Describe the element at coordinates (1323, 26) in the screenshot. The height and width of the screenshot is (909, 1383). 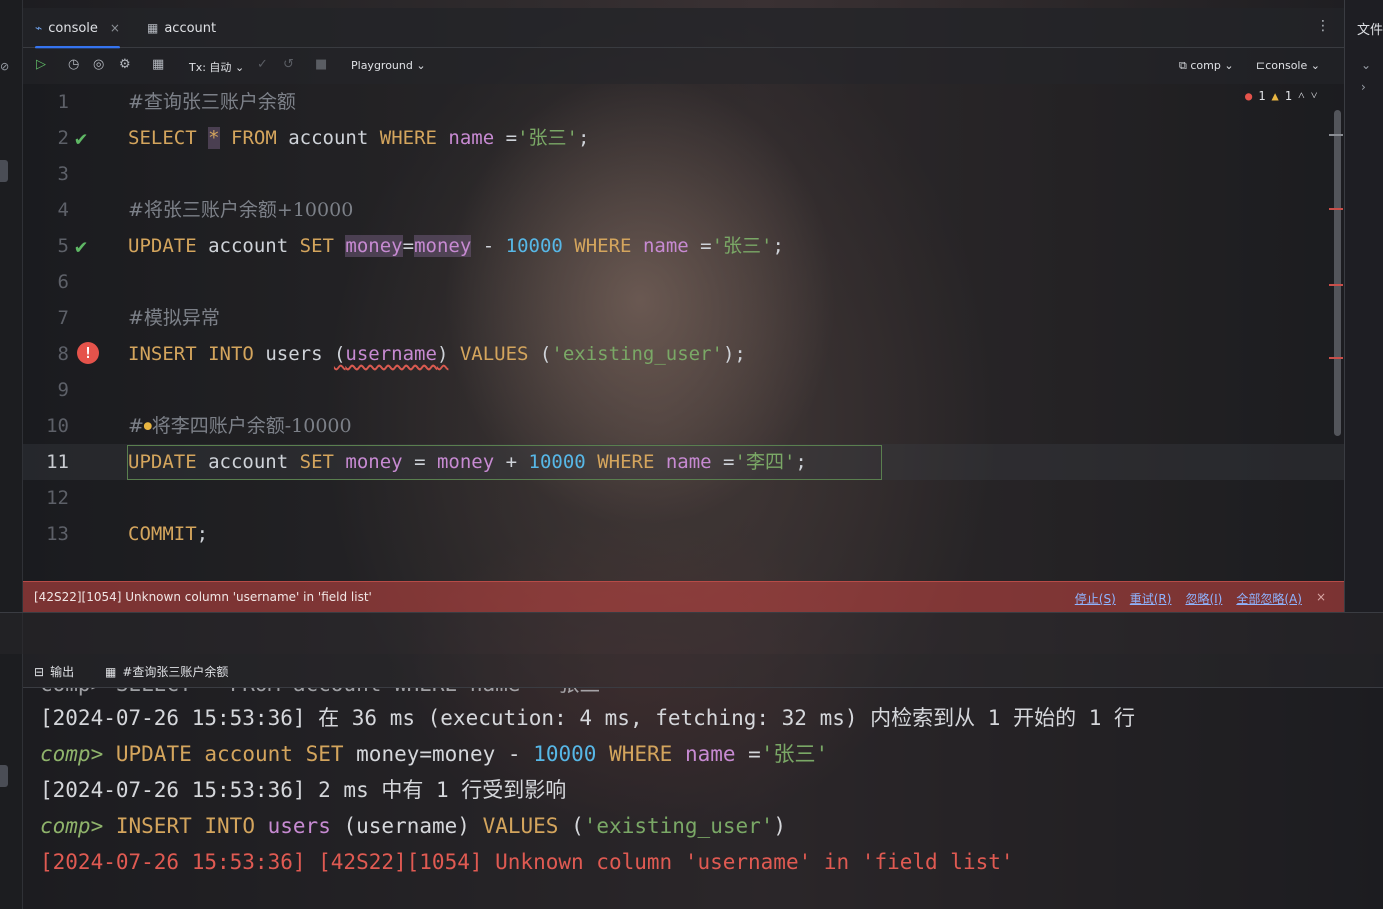
I see `more-options-icon: ⋮` at that location.